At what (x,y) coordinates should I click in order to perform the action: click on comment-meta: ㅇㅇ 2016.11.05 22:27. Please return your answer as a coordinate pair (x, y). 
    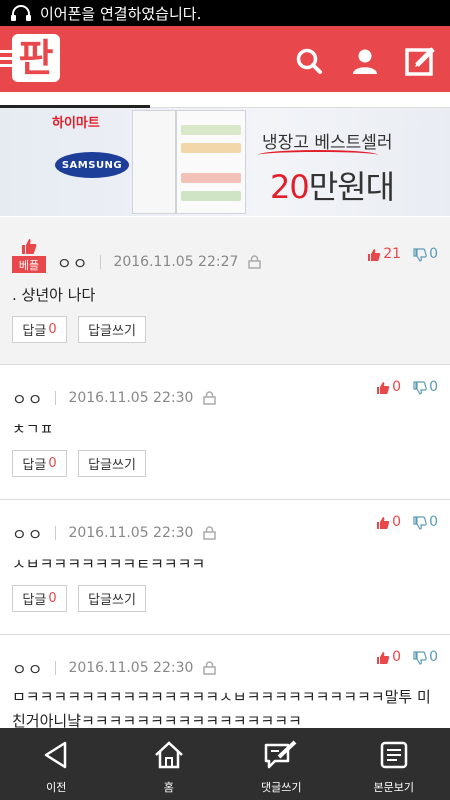
    Looking at the image, I should click on (159, 262).